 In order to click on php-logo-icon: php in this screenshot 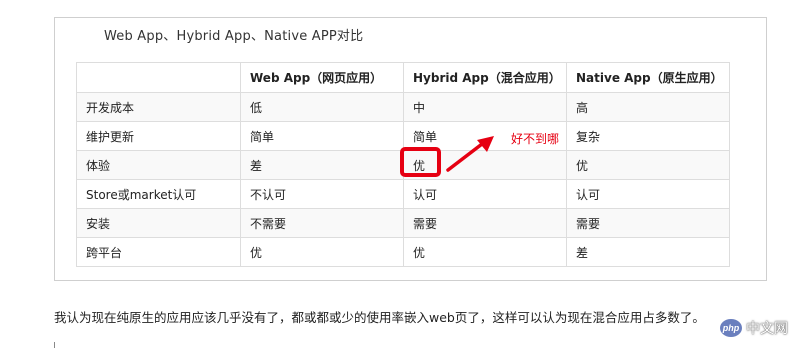, I will do `click(731, 328)`.